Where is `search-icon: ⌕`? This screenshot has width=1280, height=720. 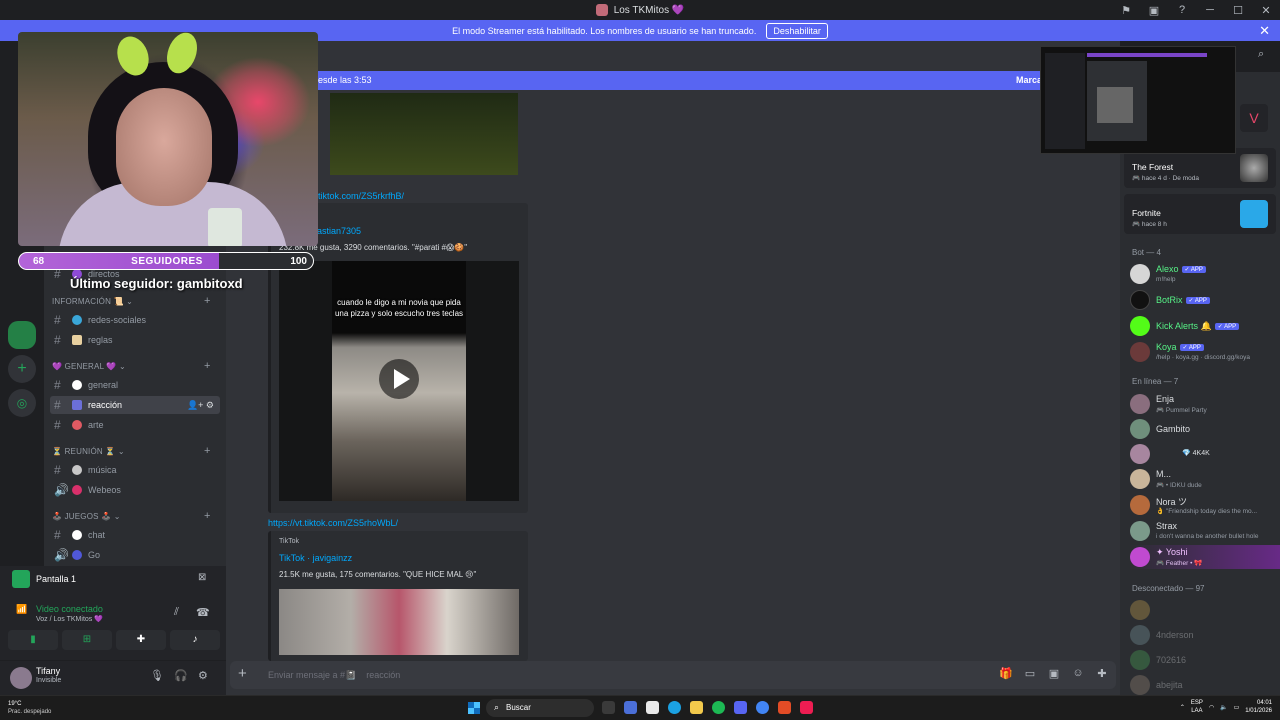
search-icon: ⌕ is located at coordinates (1261, 54).